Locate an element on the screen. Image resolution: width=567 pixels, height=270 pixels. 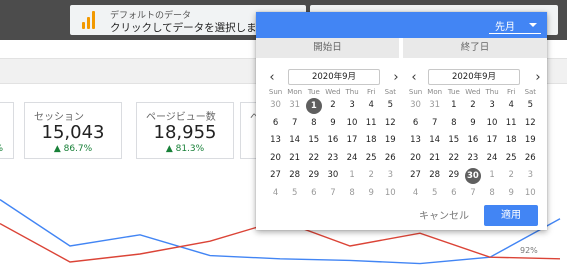
scorecard-partial: % is located at coordinates (7, 130).